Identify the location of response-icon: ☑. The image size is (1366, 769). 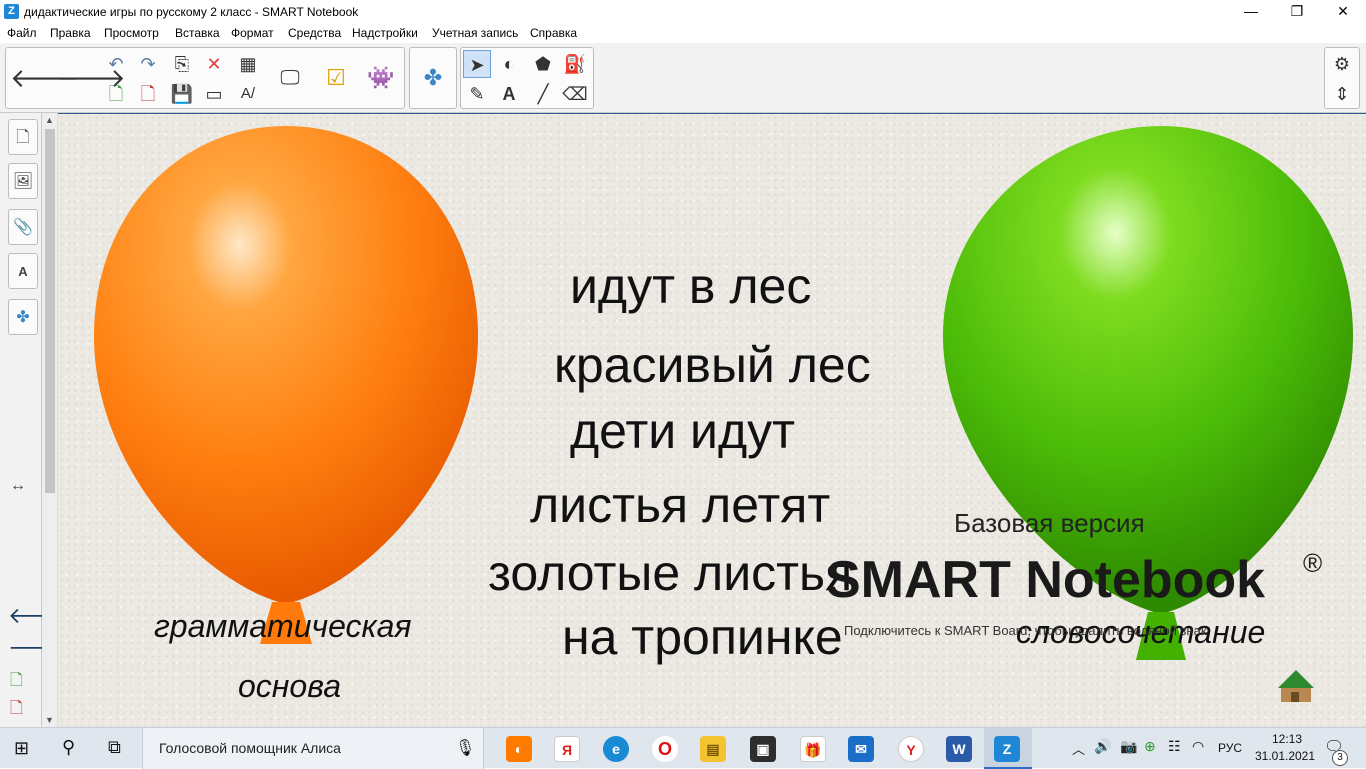
(336, 78).